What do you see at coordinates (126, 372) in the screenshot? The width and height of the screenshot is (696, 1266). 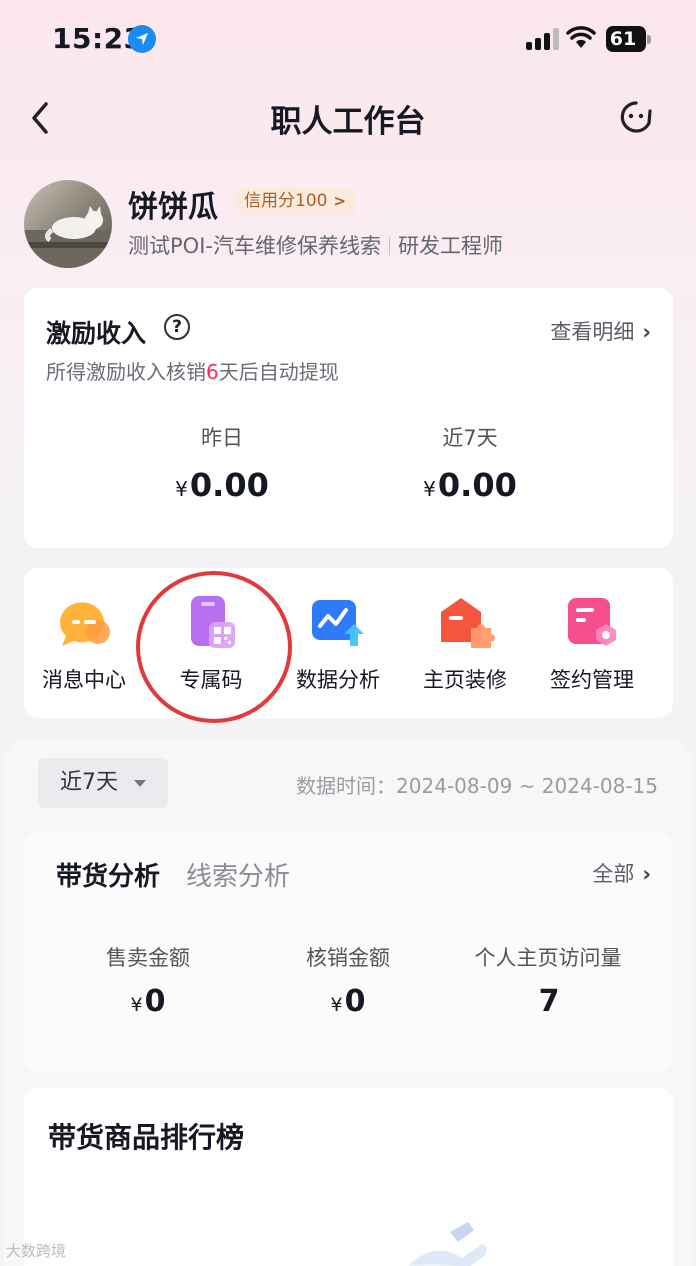 I see `income-note-prefix: 所得激励收入核销` at bounding box center [126, 372].